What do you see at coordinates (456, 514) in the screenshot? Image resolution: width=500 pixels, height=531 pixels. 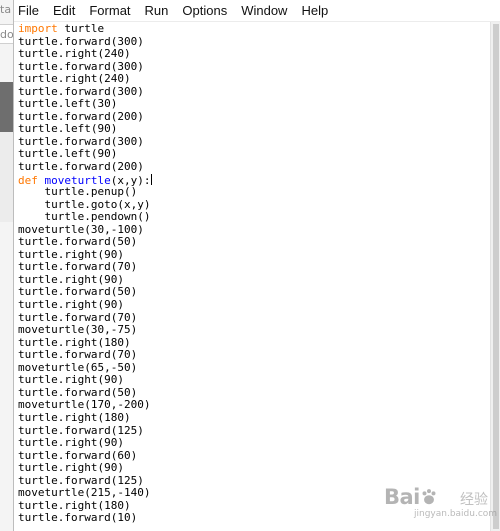 I see `watermark-url: jingyan.baidu.com` at bounding box center [456, 514].